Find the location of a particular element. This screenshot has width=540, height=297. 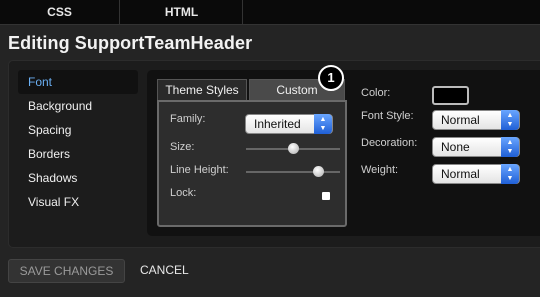

family-value: Inherited is located at coordinates (277, 124).